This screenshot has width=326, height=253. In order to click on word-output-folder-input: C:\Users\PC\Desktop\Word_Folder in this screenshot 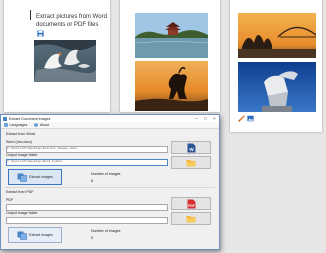, I will do `click(87, 162)`.